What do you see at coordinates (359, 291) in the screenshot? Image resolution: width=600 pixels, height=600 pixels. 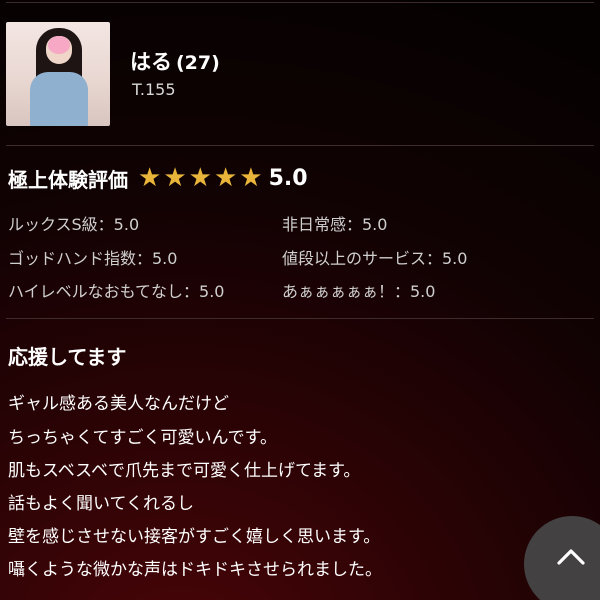 I see `rating-item-aaah: あぁぁぁぁぁ！：5.0` at bounding box center [359, 291].